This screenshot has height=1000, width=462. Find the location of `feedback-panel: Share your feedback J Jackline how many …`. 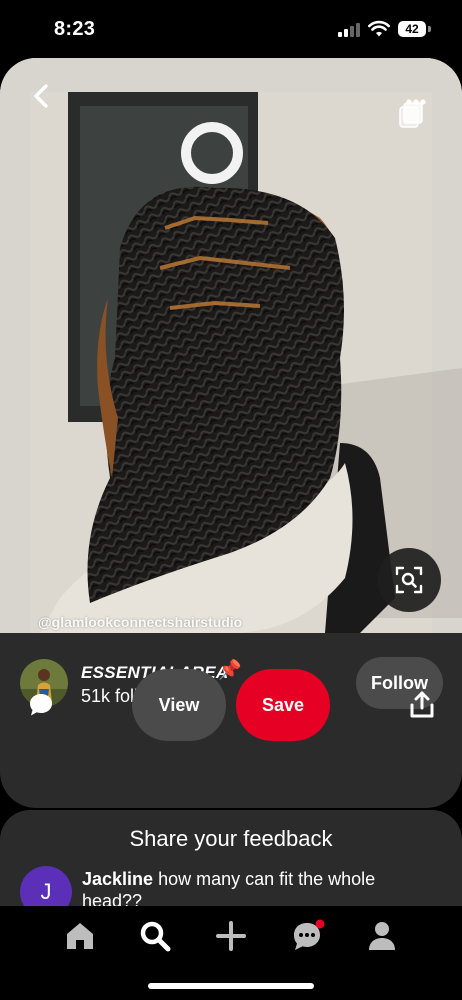

feedback-panel: Share your feedback J Jackline how many … is located at coordinates (231, 860).